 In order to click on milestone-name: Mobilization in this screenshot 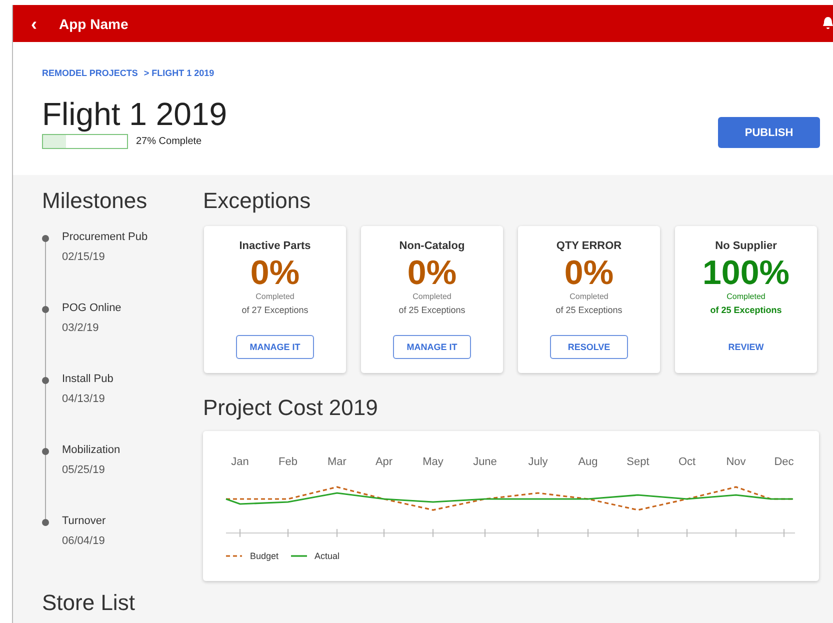, I will do `click(91, 450)`.